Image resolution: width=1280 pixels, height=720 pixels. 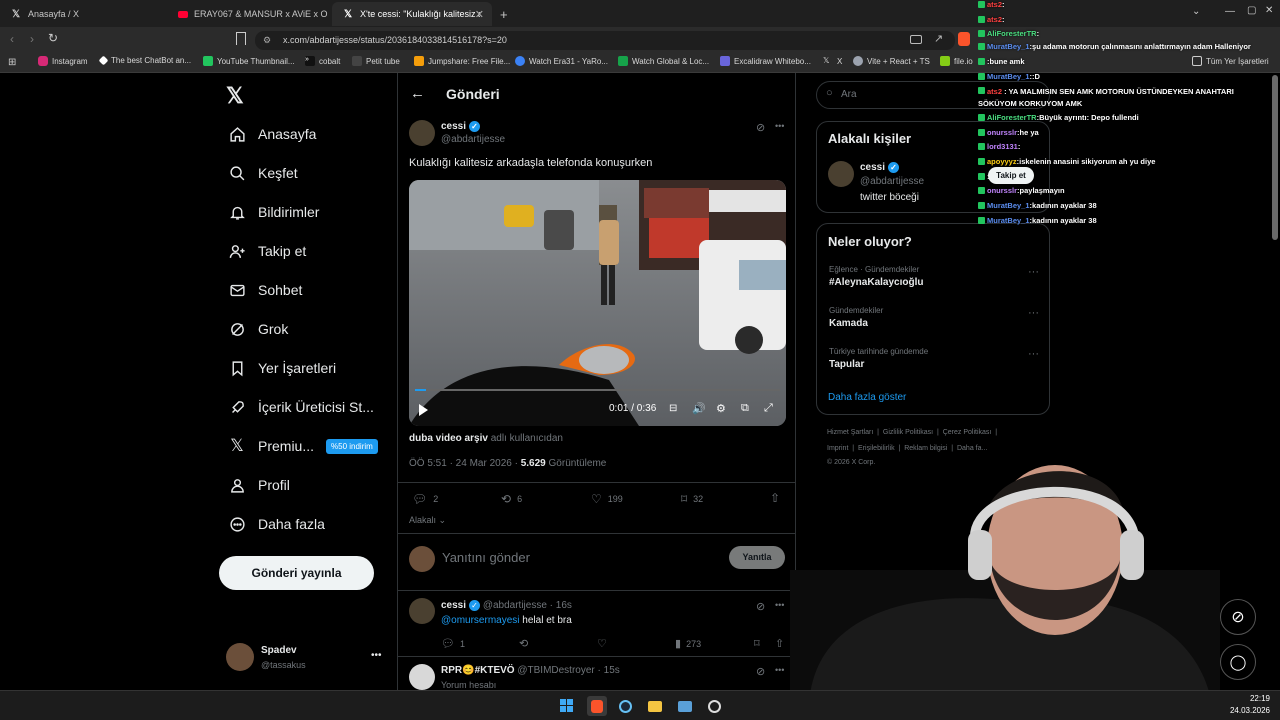 What do you see at coordinates (63, 61) in the screenshot?
I see `bookmark-instagram: Instagram` at bounding box center [63, 61].